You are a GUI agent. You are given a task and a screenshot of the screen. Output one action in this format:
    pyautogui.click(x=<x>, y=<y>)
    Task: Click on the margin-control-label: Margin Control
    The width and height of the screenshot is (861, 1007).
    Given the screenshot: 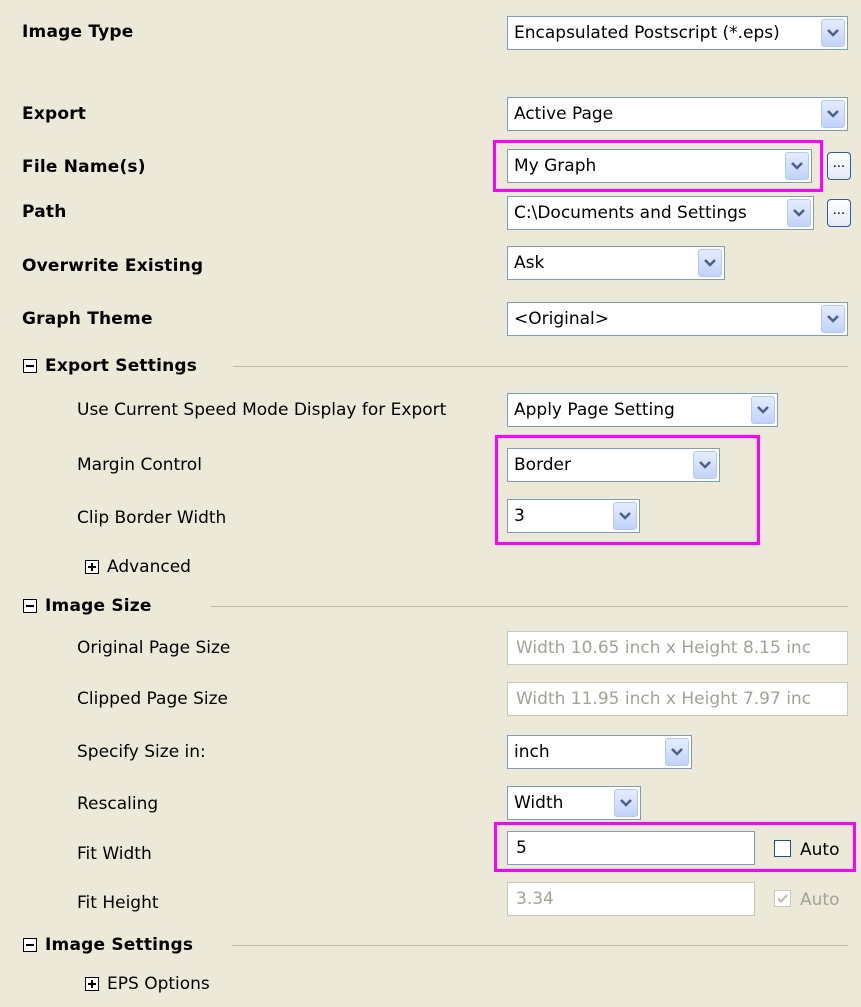 What is the action you would take?
    pyautogui.click(x=139, y=465)
    